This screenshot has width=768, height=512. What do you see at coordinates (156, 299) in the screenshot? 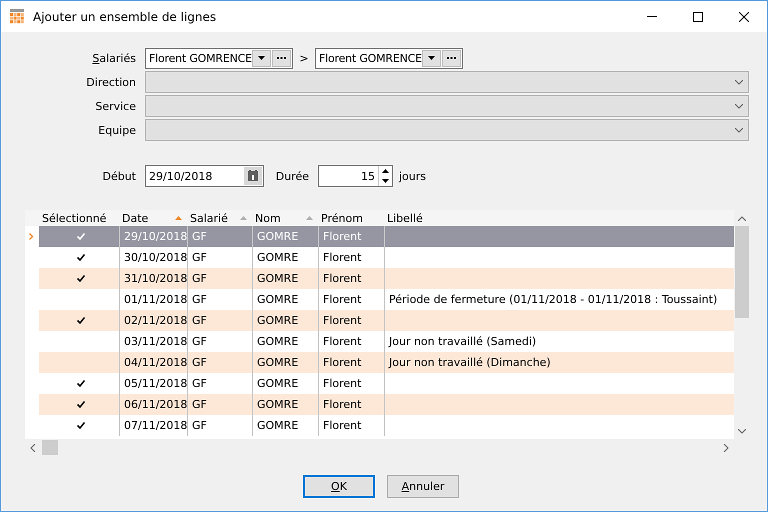
I see `table-cell: 01/11/2018` at bounding box center [156, 299].